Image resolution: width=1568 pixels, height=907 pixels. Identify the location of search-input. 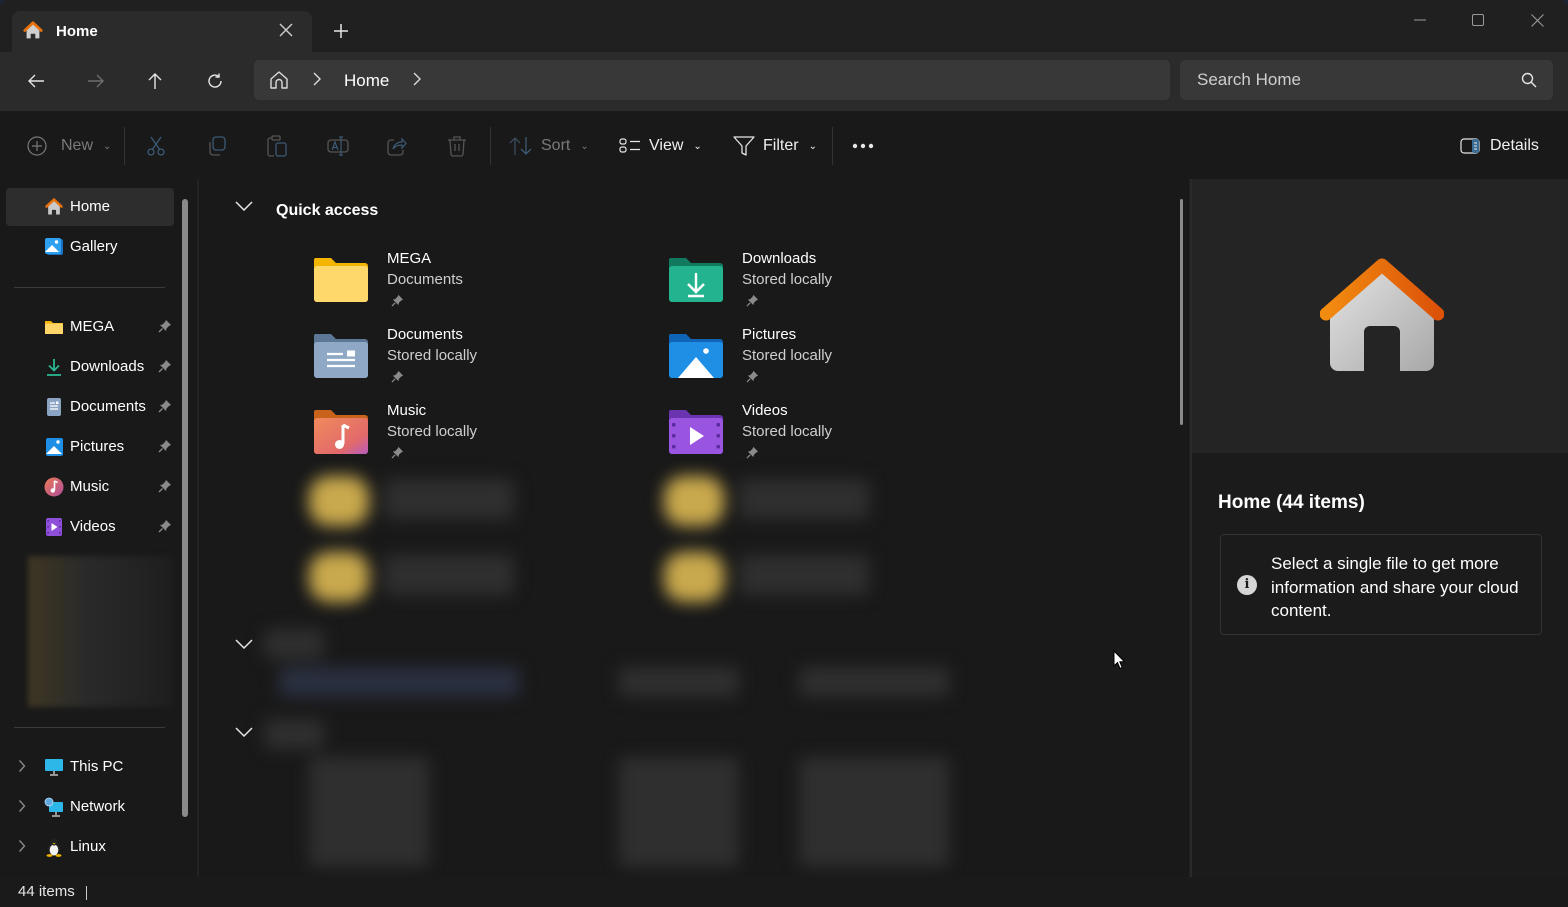
(1366, 80).